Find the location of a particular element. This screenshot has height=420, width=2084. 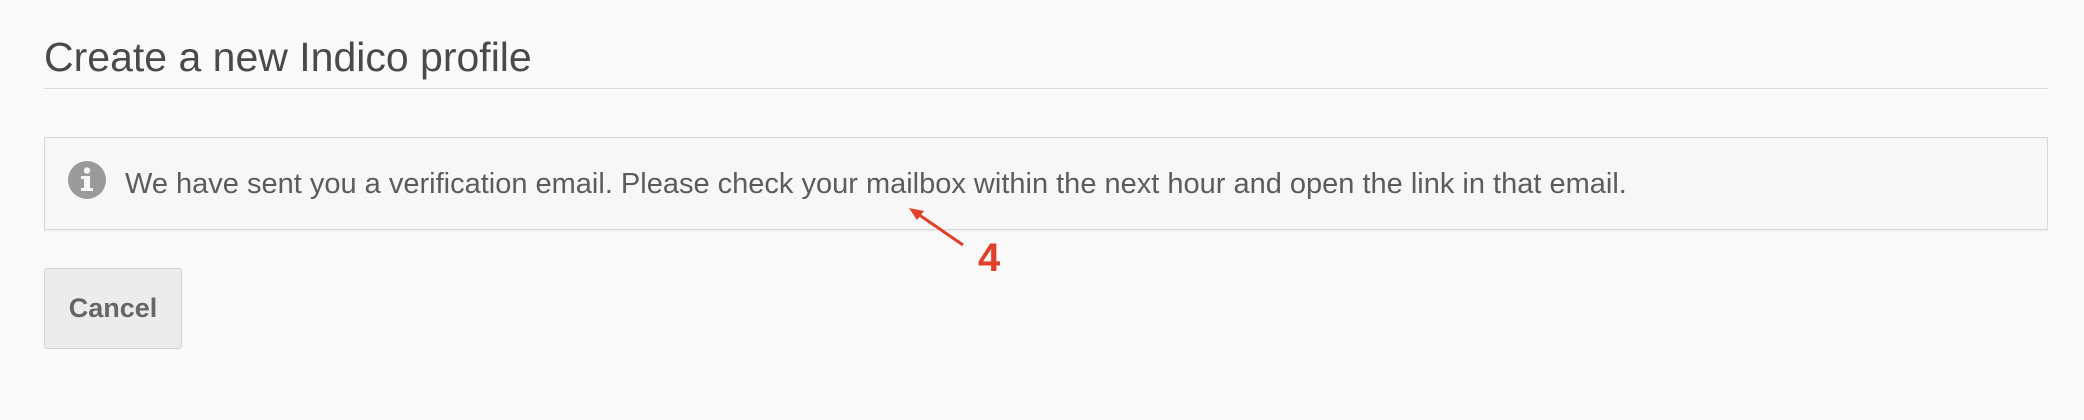

annotation-number: 4 is located at coordinates (989, 258).